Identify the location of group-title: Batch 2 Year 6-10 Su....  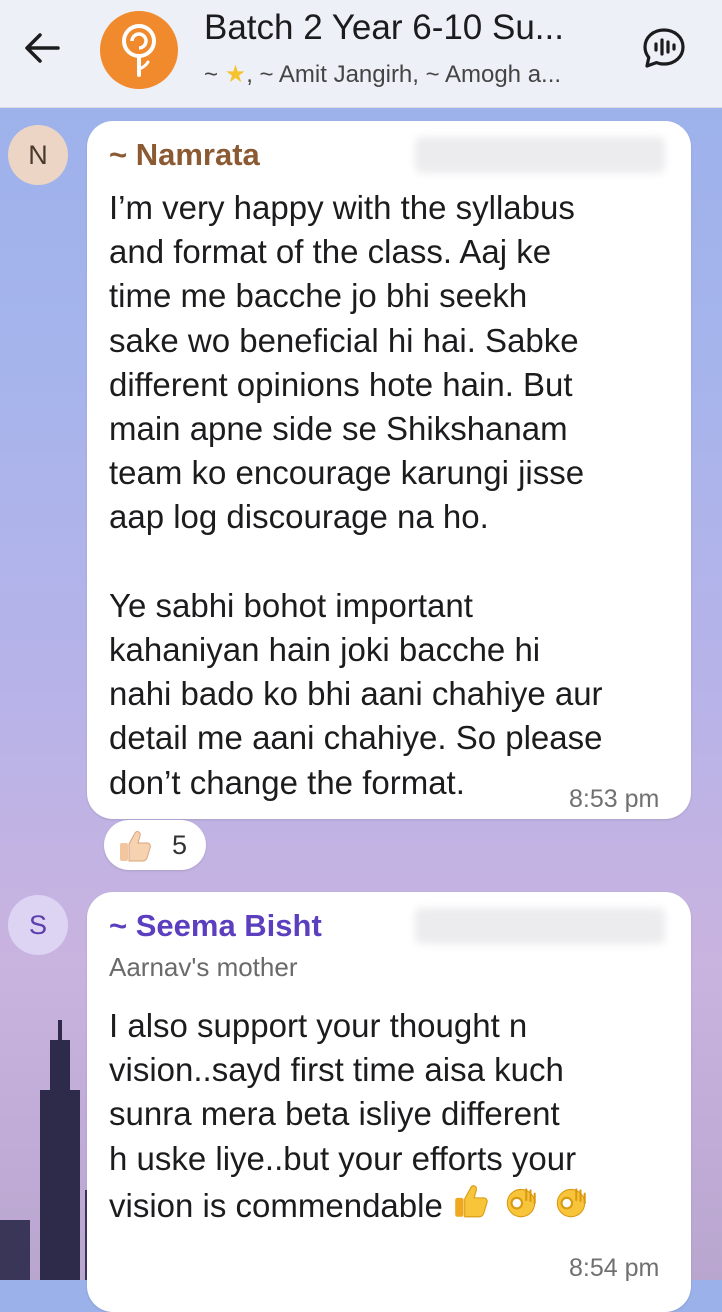
(414, 28).